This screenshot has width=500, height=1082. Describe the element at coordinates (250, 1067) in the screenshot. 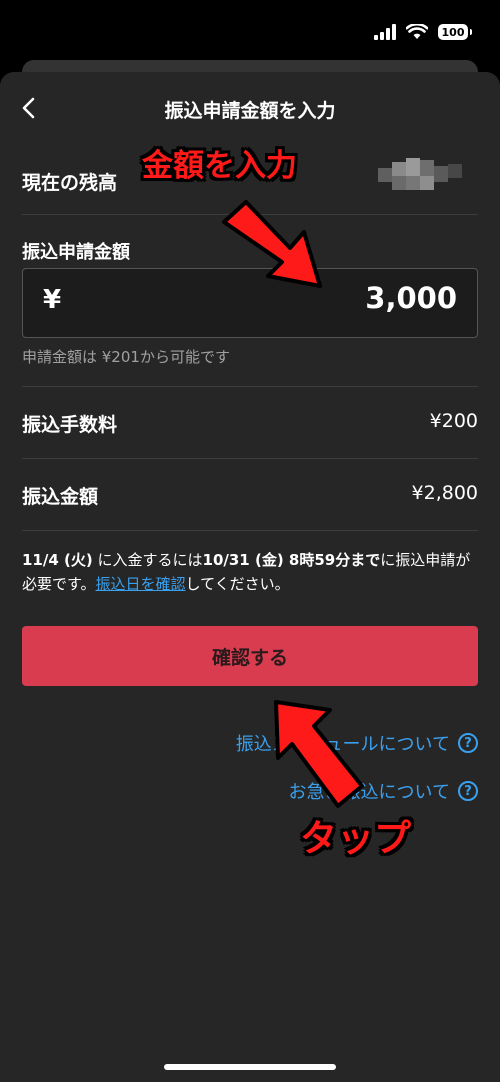

I see `home-indicator` at that location.